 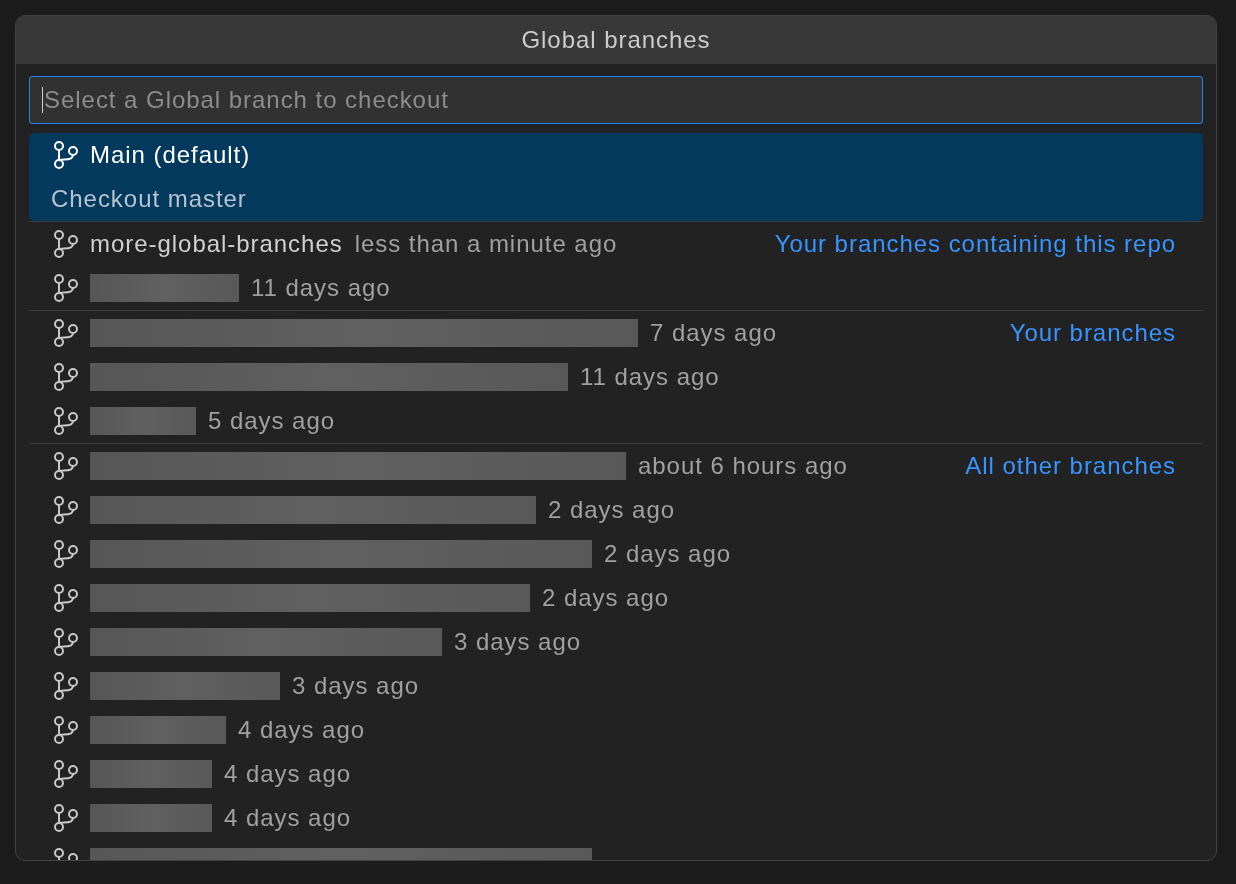 I want to click on branch-item: more-global-branches less than a minute ago Your branches containing this repo, so click(x=616, y=244).